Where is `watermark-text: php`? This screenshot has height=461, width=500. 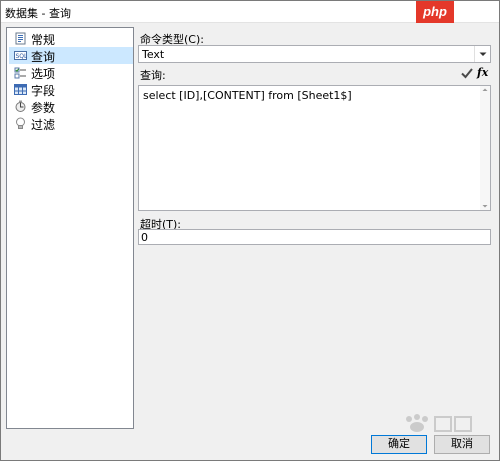
watermark-text: php is located at coordinates (435, 11).